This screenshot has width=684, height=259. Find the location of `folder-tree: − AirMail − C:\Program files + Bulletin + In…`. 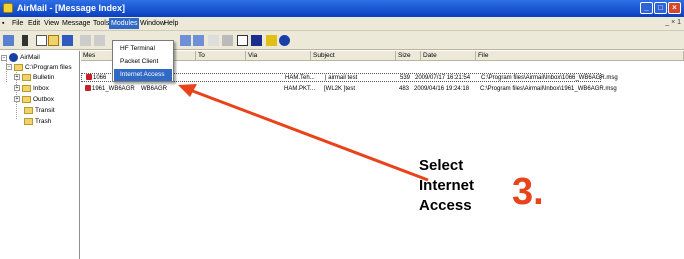

folder-tree: − AirMail − C:\Program files + Bulletin + In… is located at coordinates (40, 155).